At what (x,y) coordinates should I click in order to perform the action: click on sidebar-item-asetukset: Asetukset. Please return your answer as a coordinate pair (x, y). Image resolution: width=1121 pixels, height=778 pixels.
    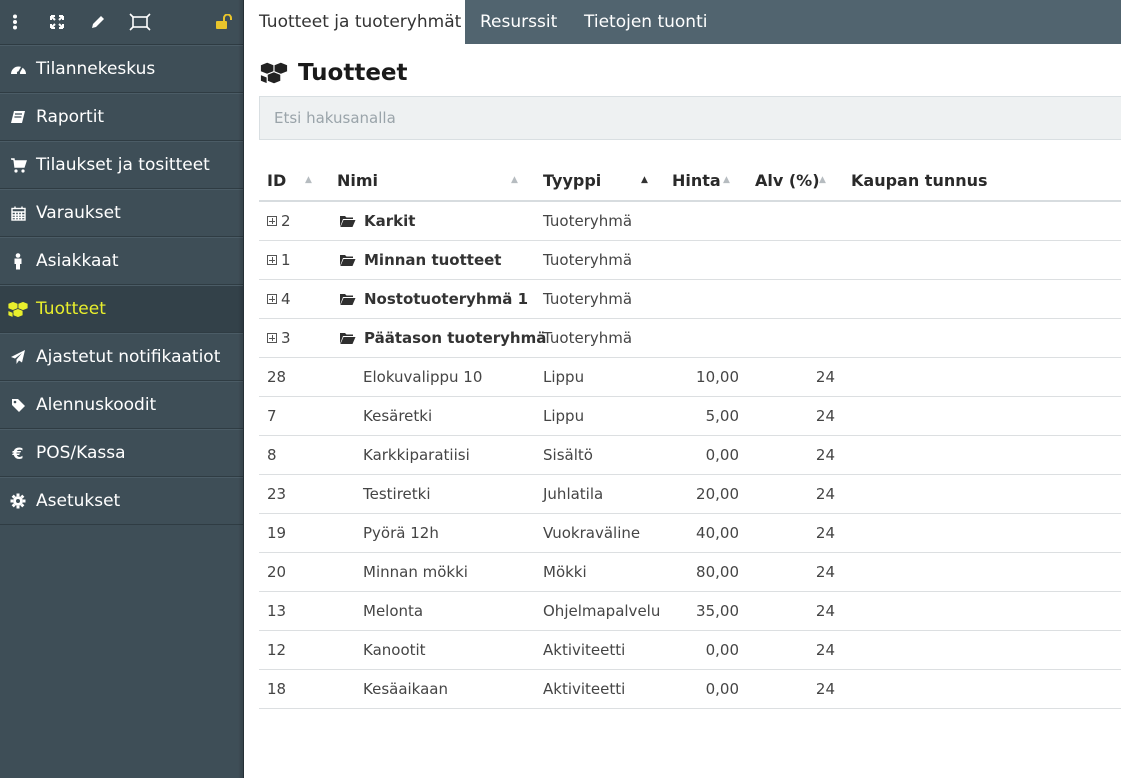
    Looking at the image, I should click on (121, 501).